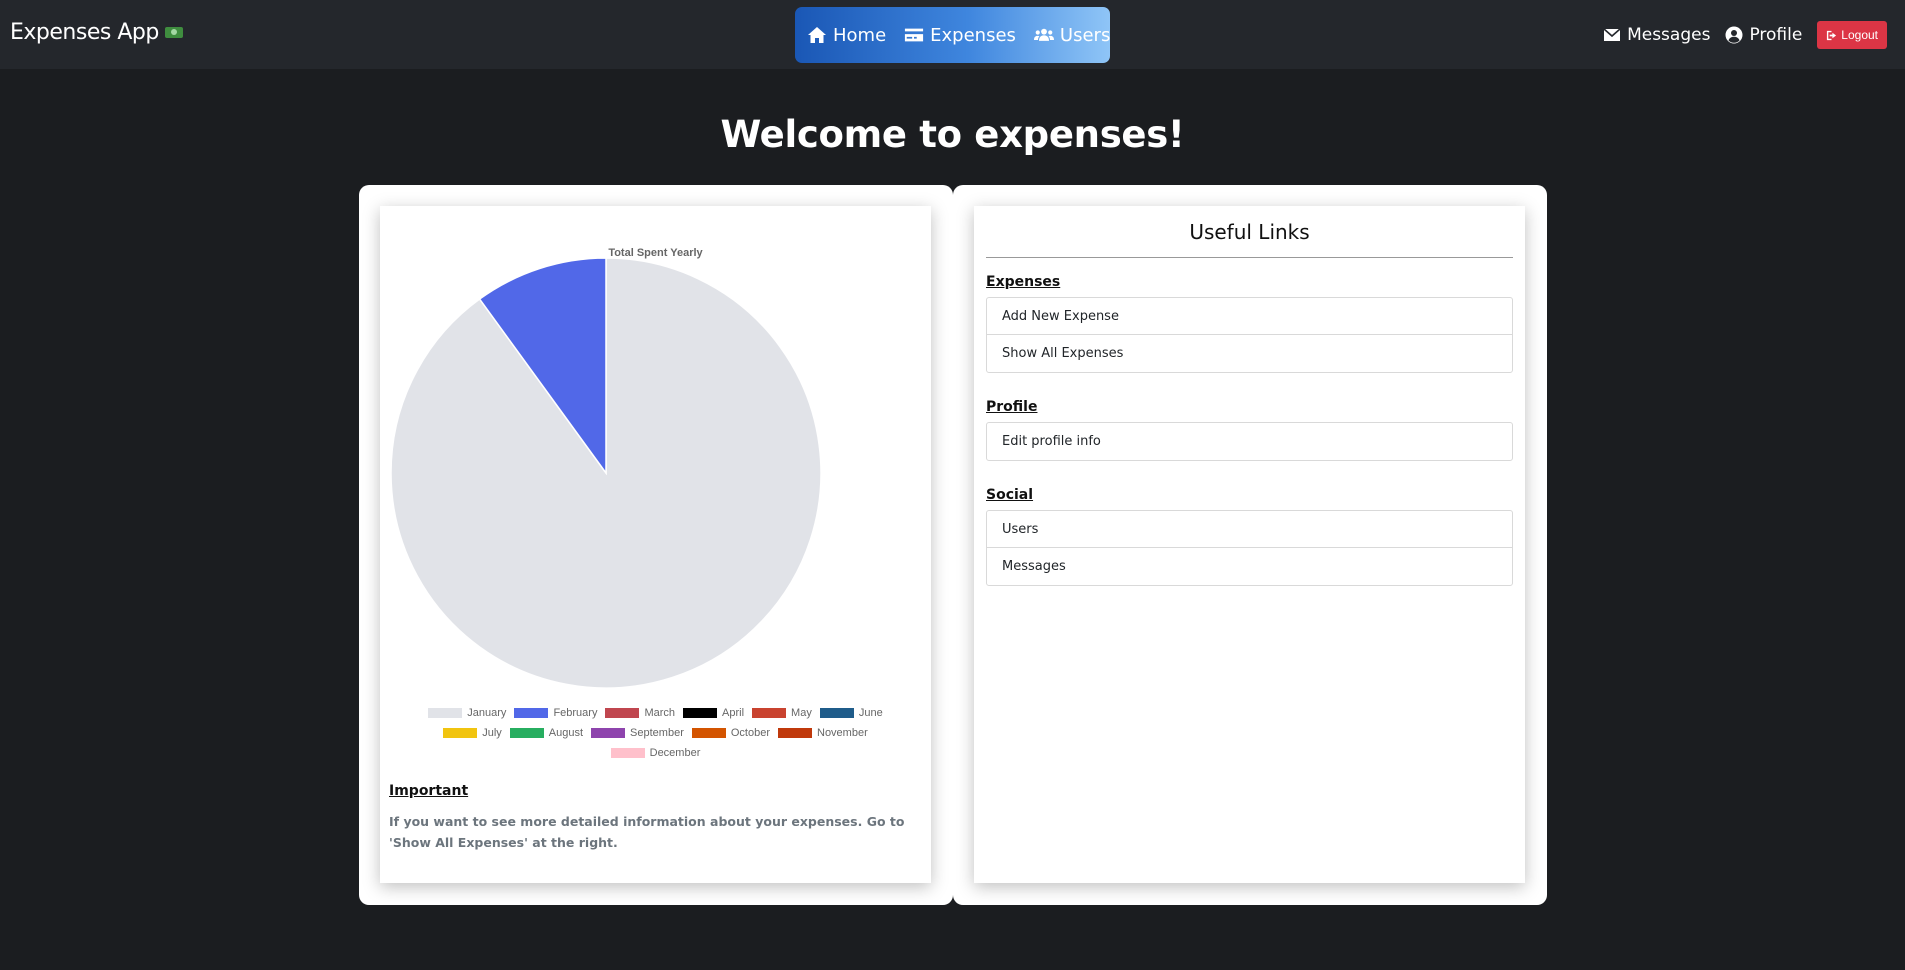 This screenshot has height=970, width=1905. What do you see at coordinates (84, 32) in the screenshot?
I see `brand-name: Expenses App` at bounding box center [84, 32].